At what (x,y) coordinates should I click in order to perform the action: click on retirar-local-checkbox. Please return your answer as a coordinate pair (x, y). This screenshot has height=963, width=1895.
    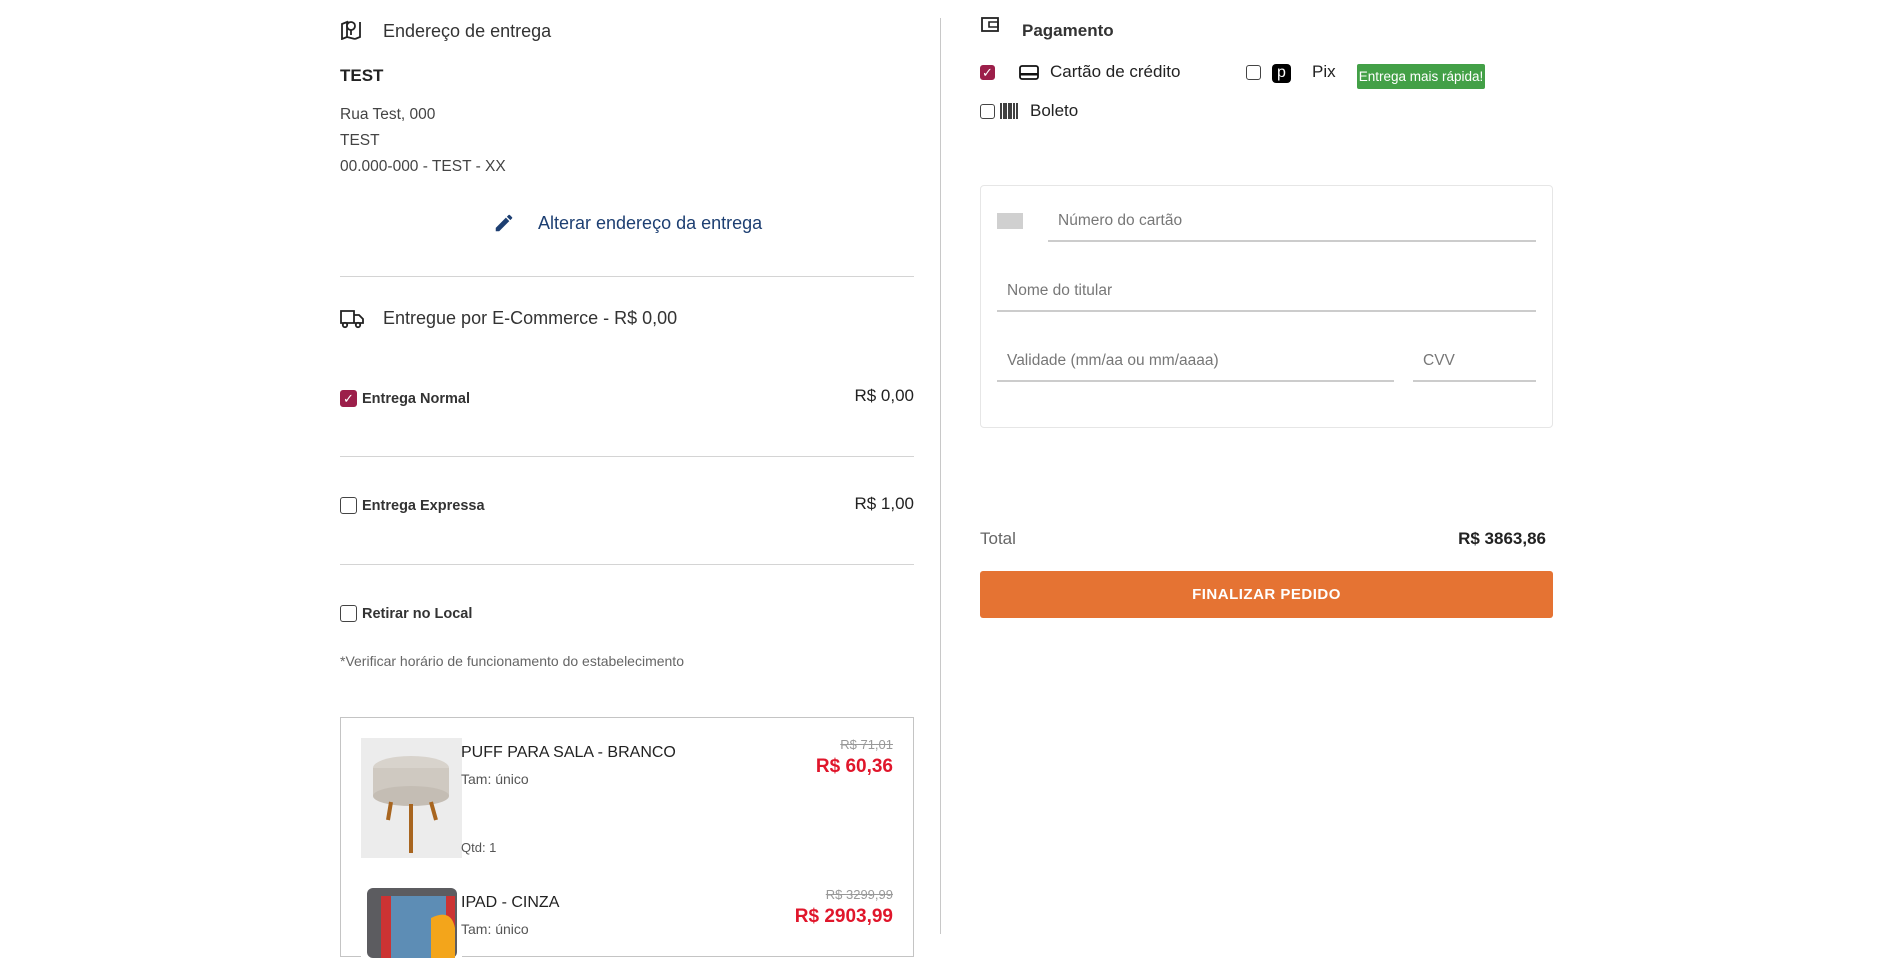
    Looking at the image, I should click on (348, 613).